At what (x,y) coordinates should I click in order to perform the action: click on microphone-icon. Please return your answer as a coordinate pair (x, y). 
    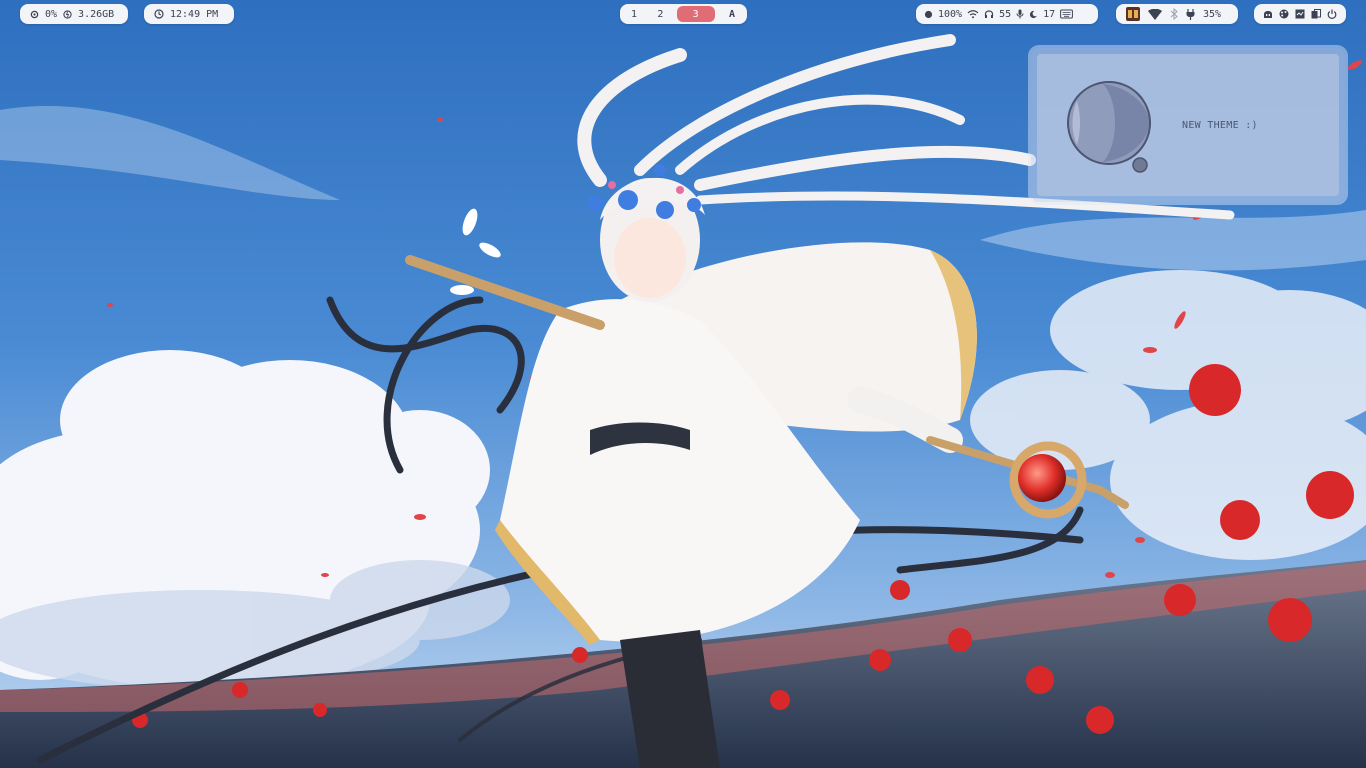
    Looking at the image, I should click on (1020, 14).